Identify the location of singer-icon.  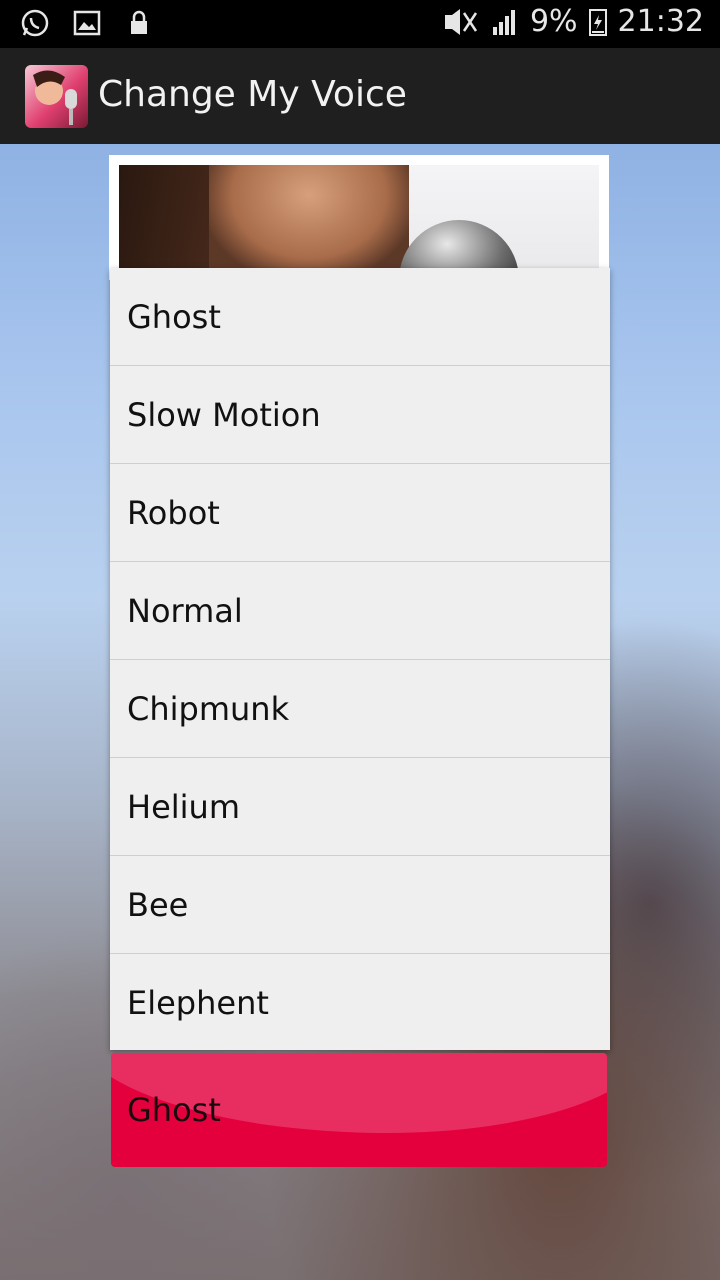
(55, 97).